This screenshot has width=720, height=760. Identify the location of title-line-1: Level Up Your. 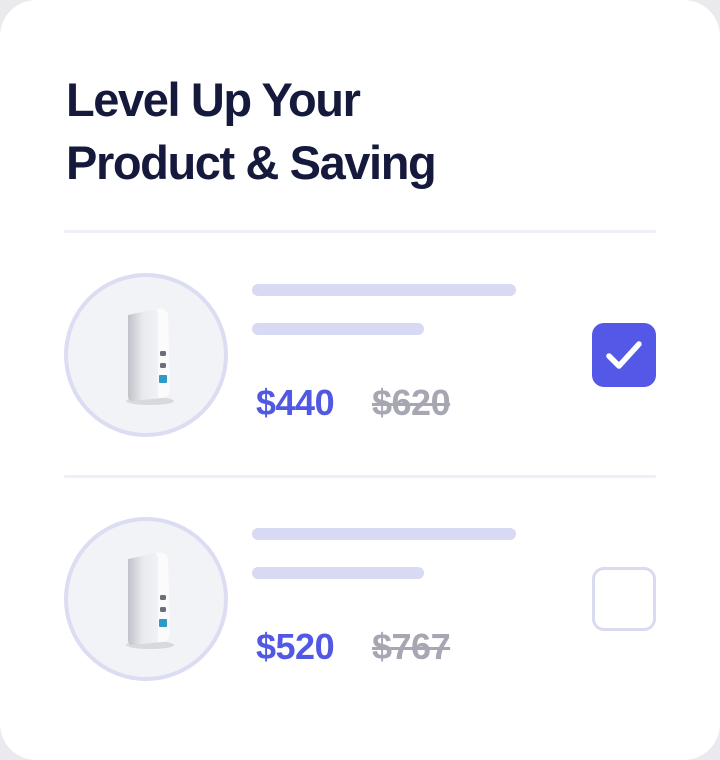
(213, 99).